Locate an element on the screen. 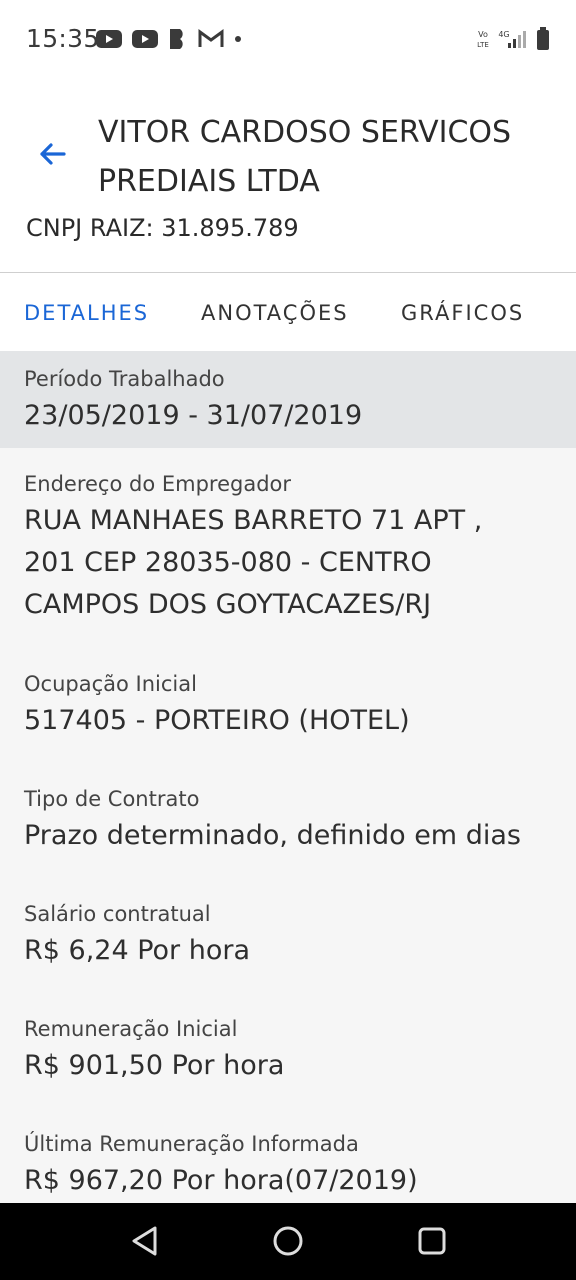  4g-icon: 4G is located at coordinates (512, 39).